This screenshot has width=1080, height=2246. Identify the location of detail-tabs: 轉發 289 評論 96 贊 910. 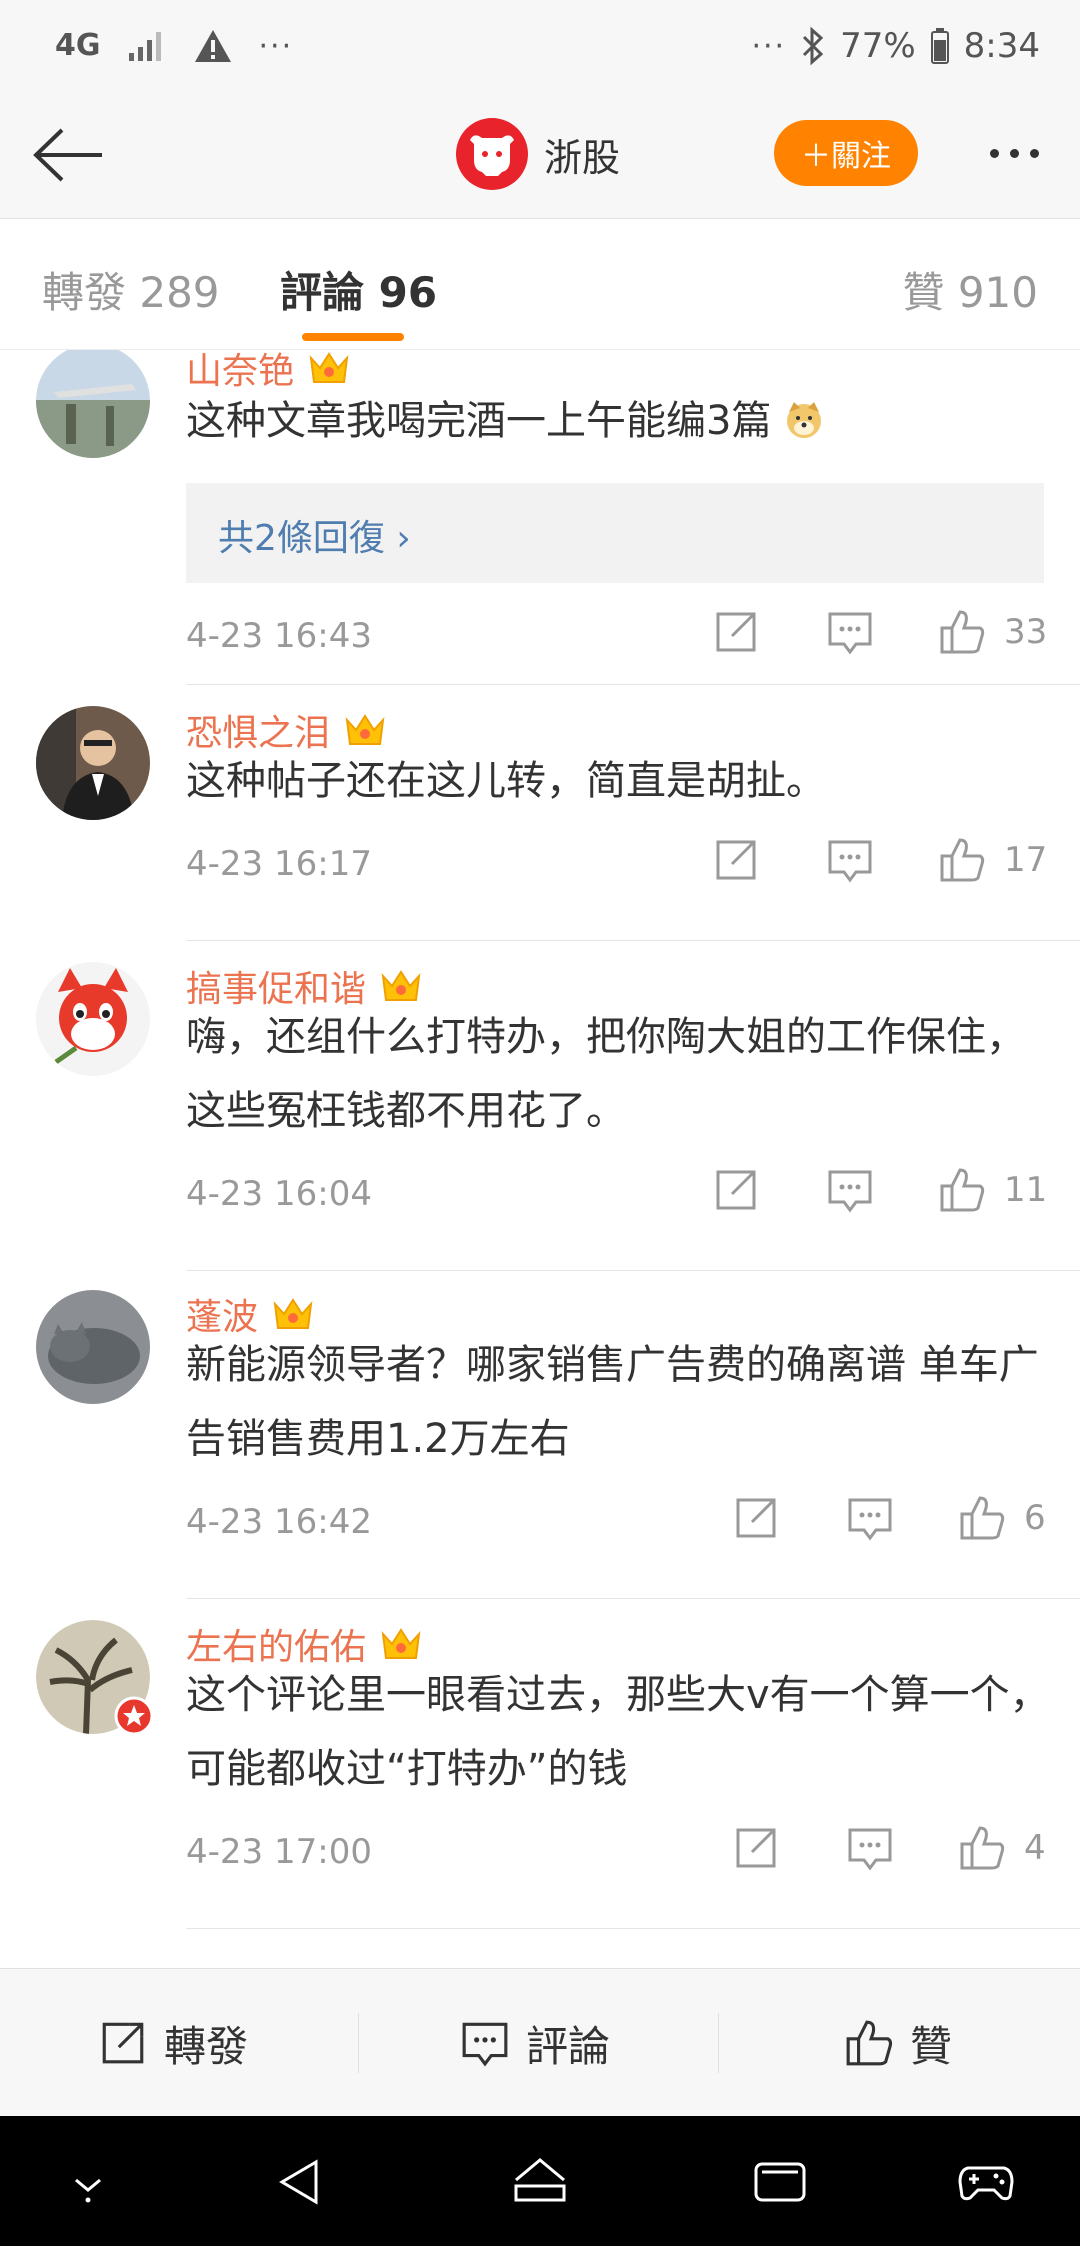
(540, 284).